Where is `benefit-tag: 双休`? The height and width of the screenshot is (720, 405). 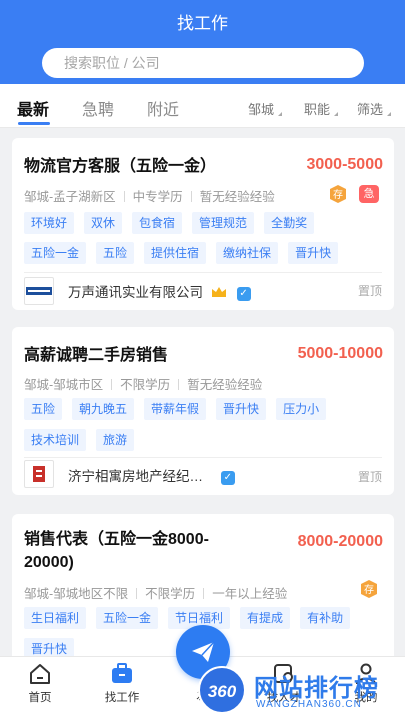 benefit-tag: 双休 is located at coordinates (103, 223).